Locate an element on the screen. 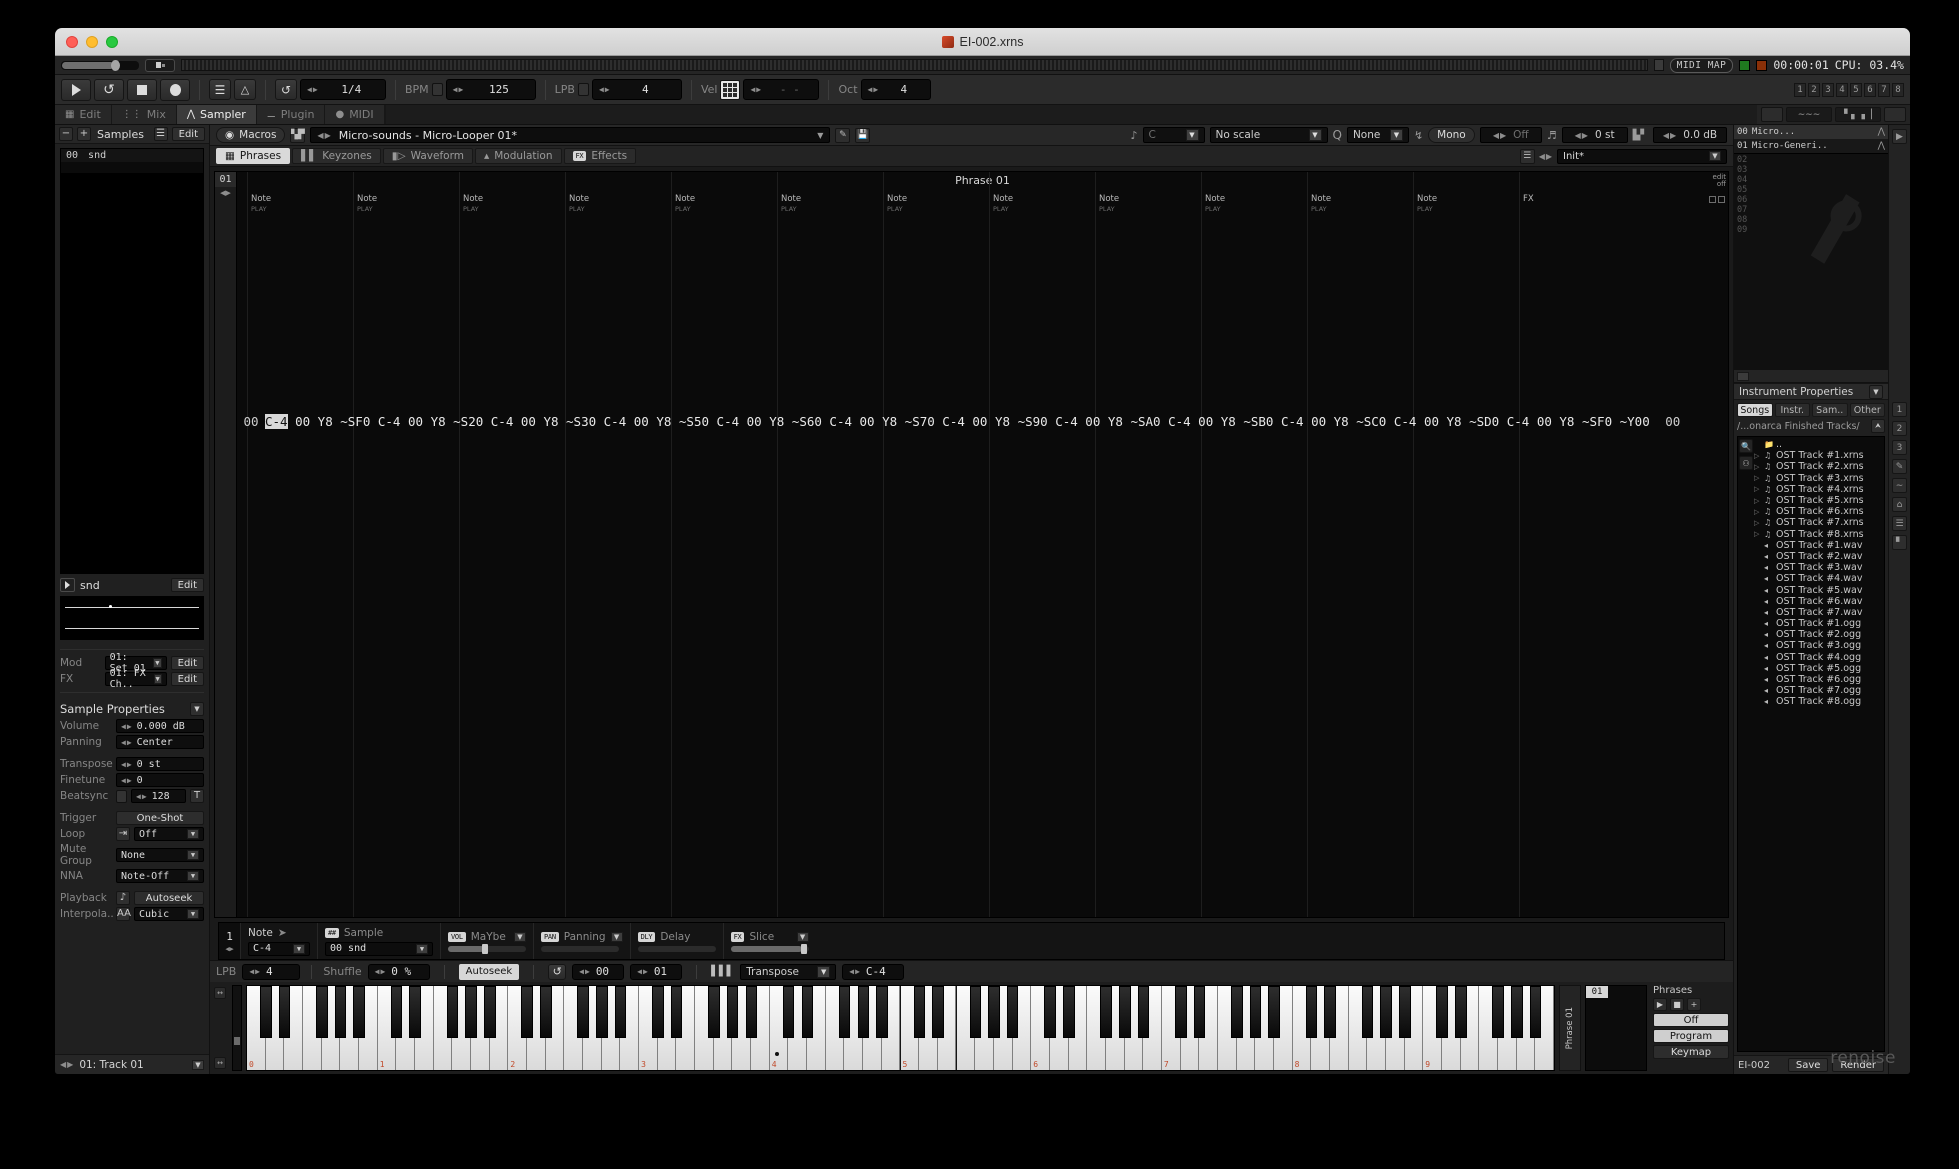 The height and width of the screenshot is (1169, 1959). instrument-transpose-field: ◀▶ 0 st is located at coordinates (1594, 135).